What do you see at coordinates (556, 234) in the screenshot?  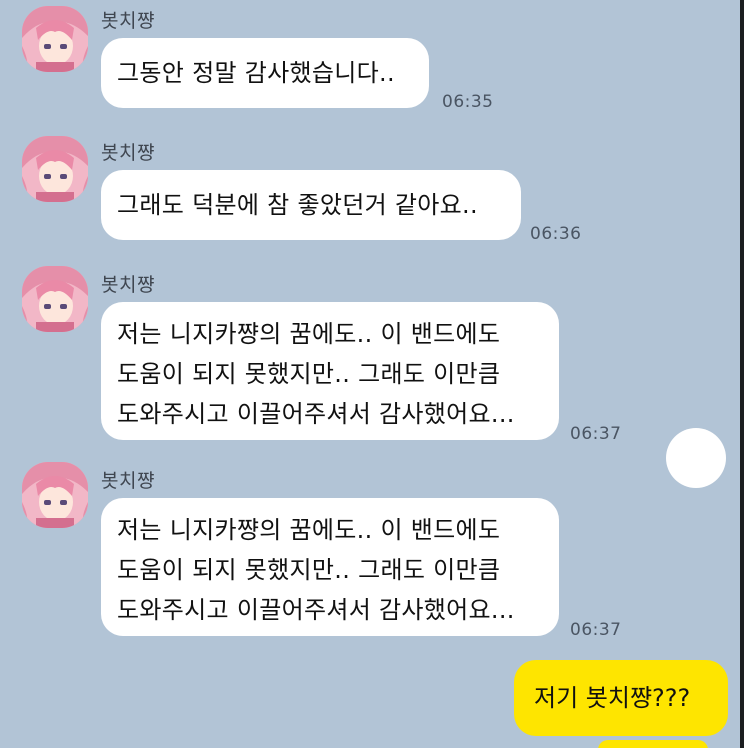 I see `message-time: 06:36` at bounding box center [556, 234].